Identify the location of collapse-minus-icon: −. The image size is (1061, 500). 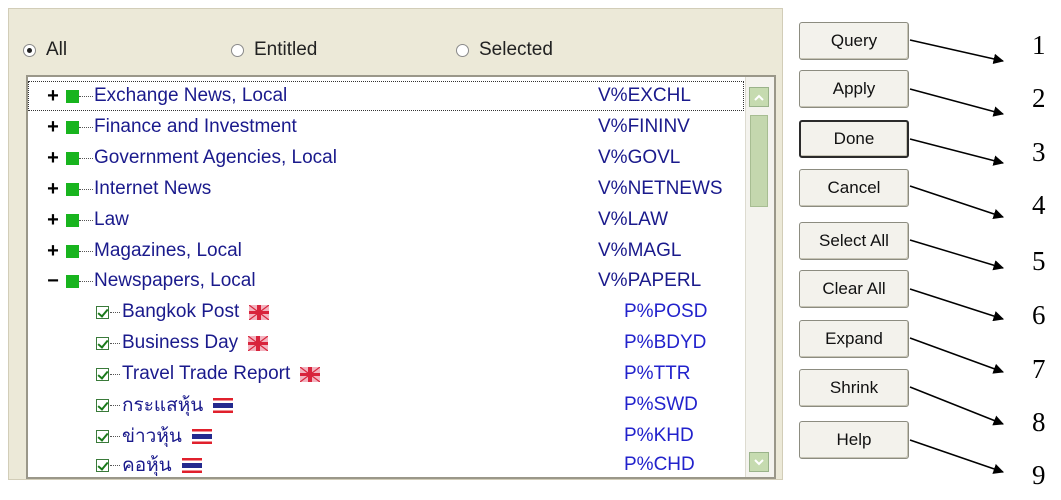
(53, 281).